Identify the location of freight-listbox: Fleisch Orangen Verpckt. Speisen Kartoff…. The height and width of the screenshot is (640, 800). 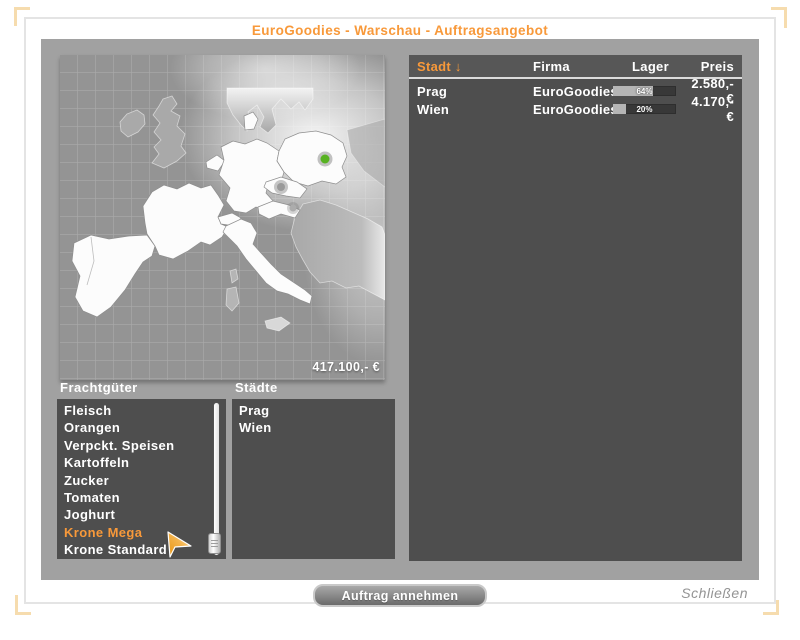
(141, 479).